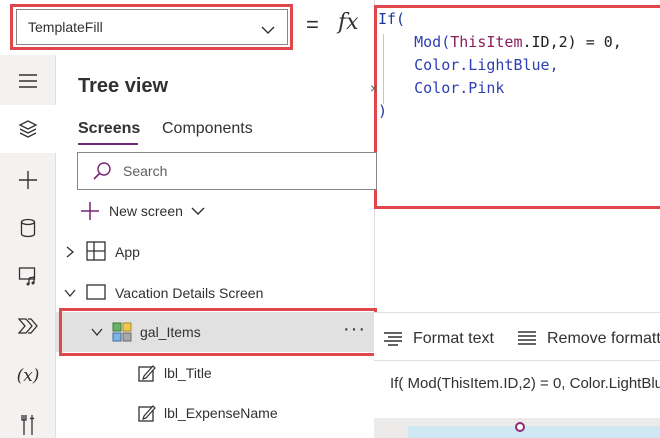  What do you see at coordinates (123, 86) in the screenshot?
I see `tree-view-title: Tree view` at bounding box center [123, 86].